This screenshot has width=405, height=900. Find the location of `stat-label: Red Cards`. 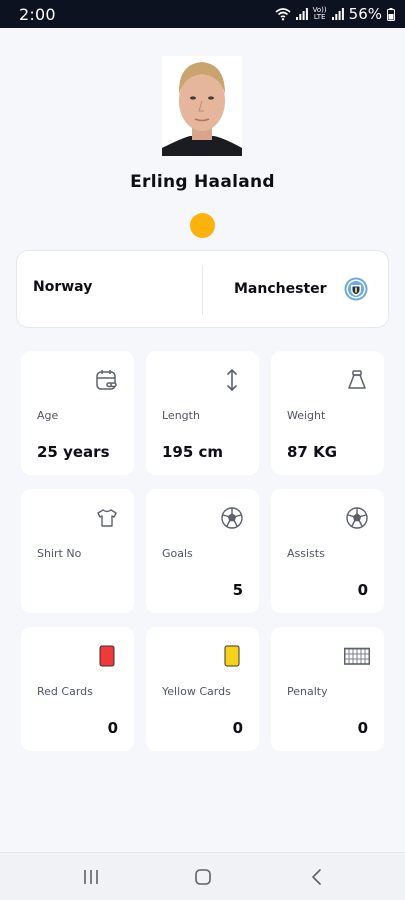

stat-label: Red Cards is located at coordinates (65, 691).